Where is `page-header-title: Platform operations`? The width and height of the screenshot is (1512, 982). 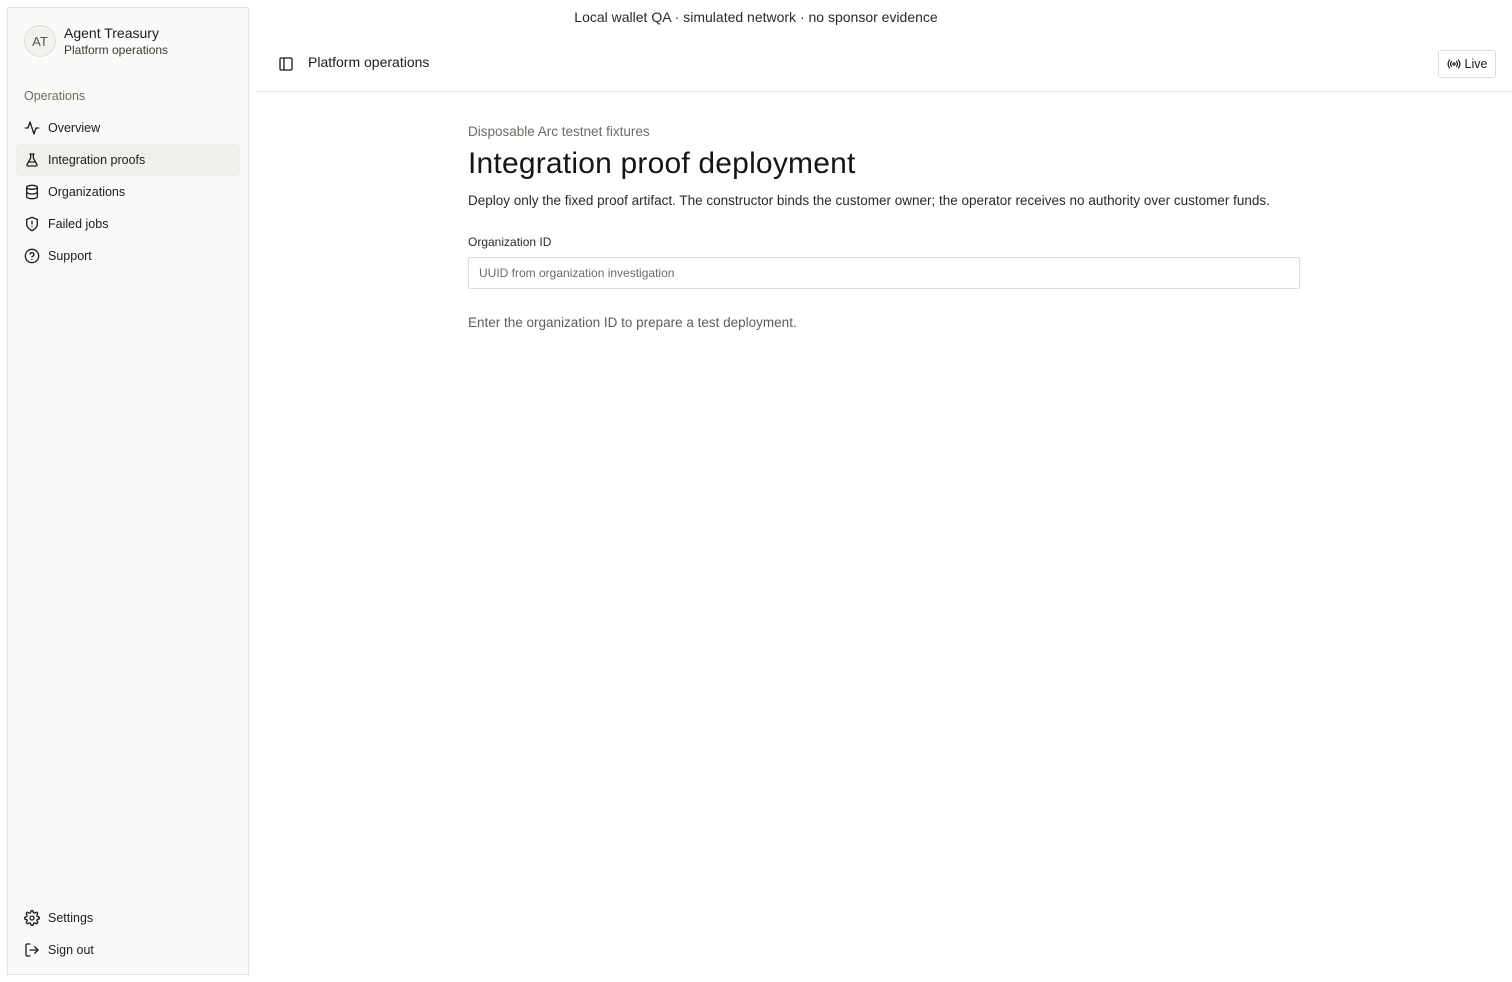 page-header-title: Platform operations is located at coordinates (369, 62).